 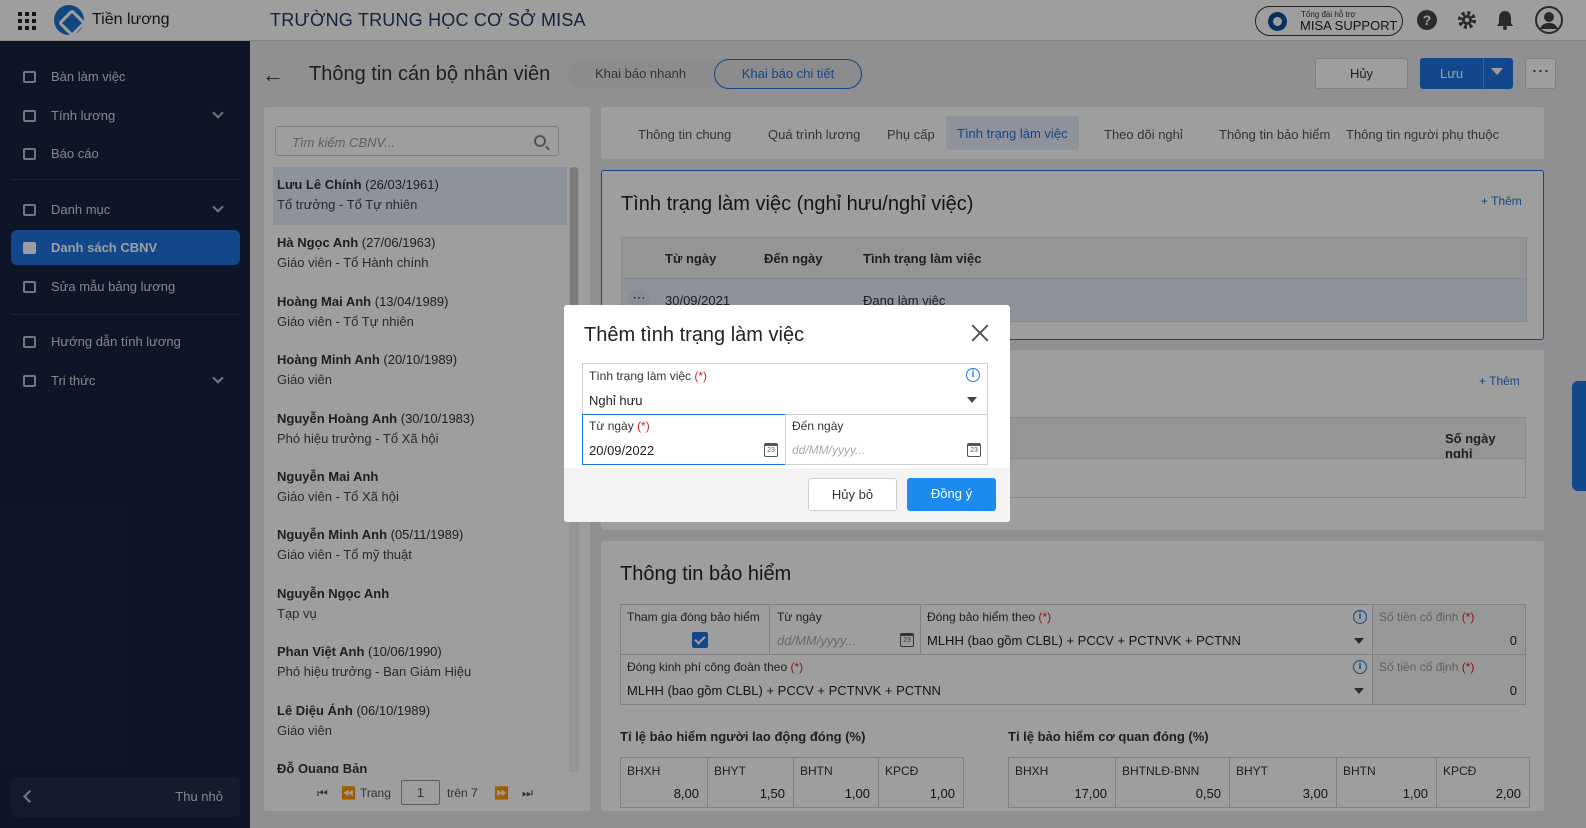 I want to click on work-status-select: Tình trạng làm việc (*) i Nghỉ hưu, so click(x=785, y=389).